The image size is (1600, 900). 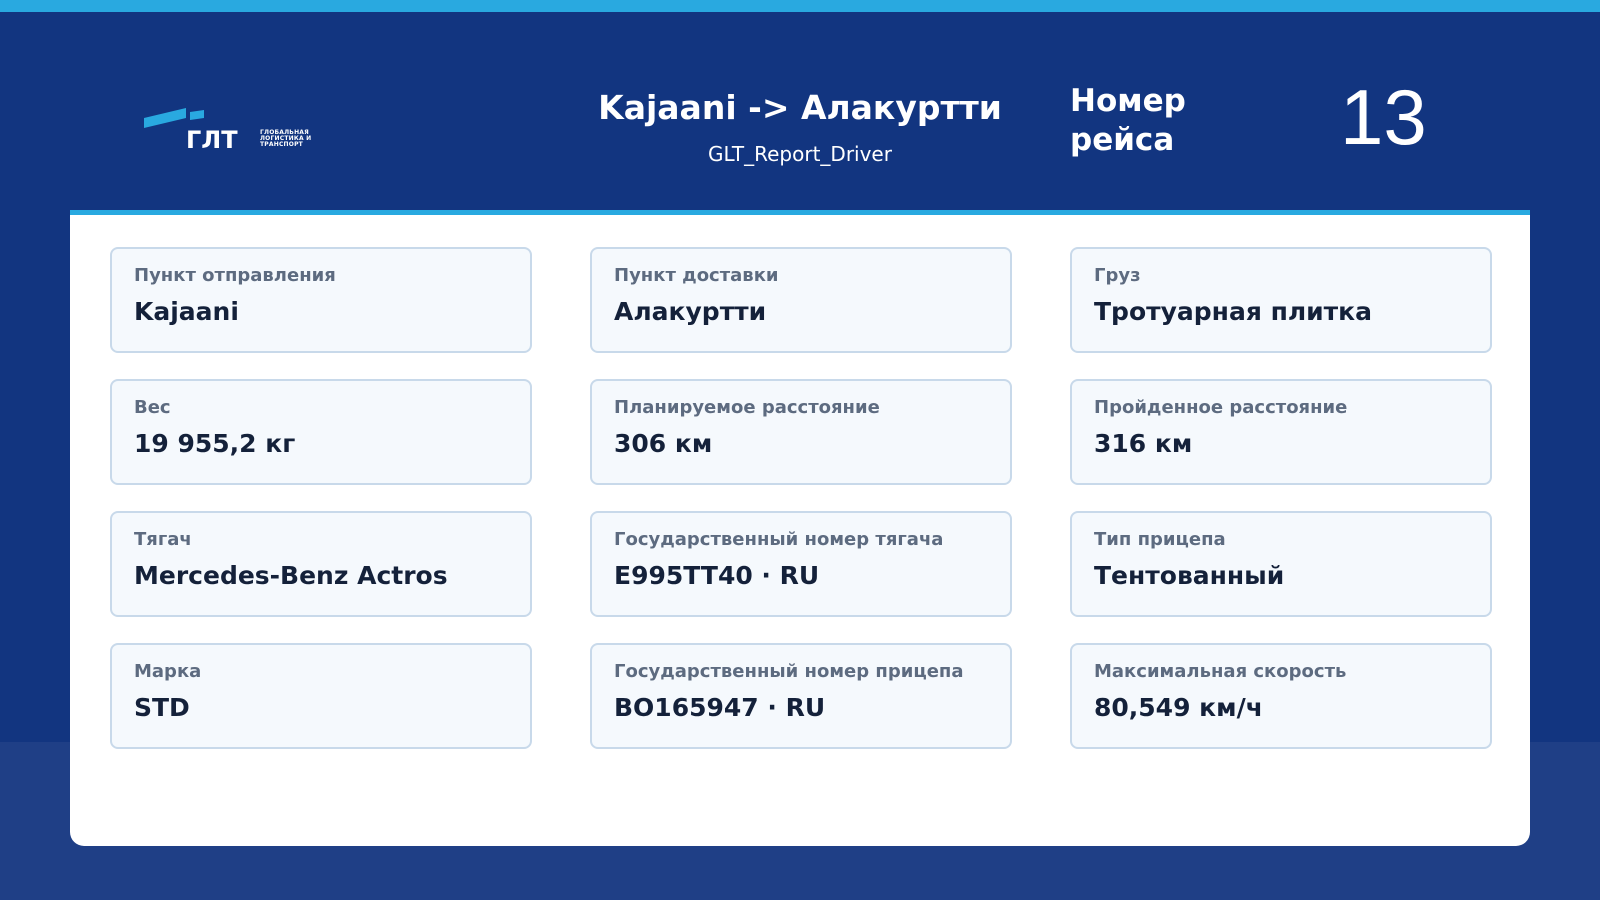 I want to click on card-value: Kajaani, so click(x=186, y=311).